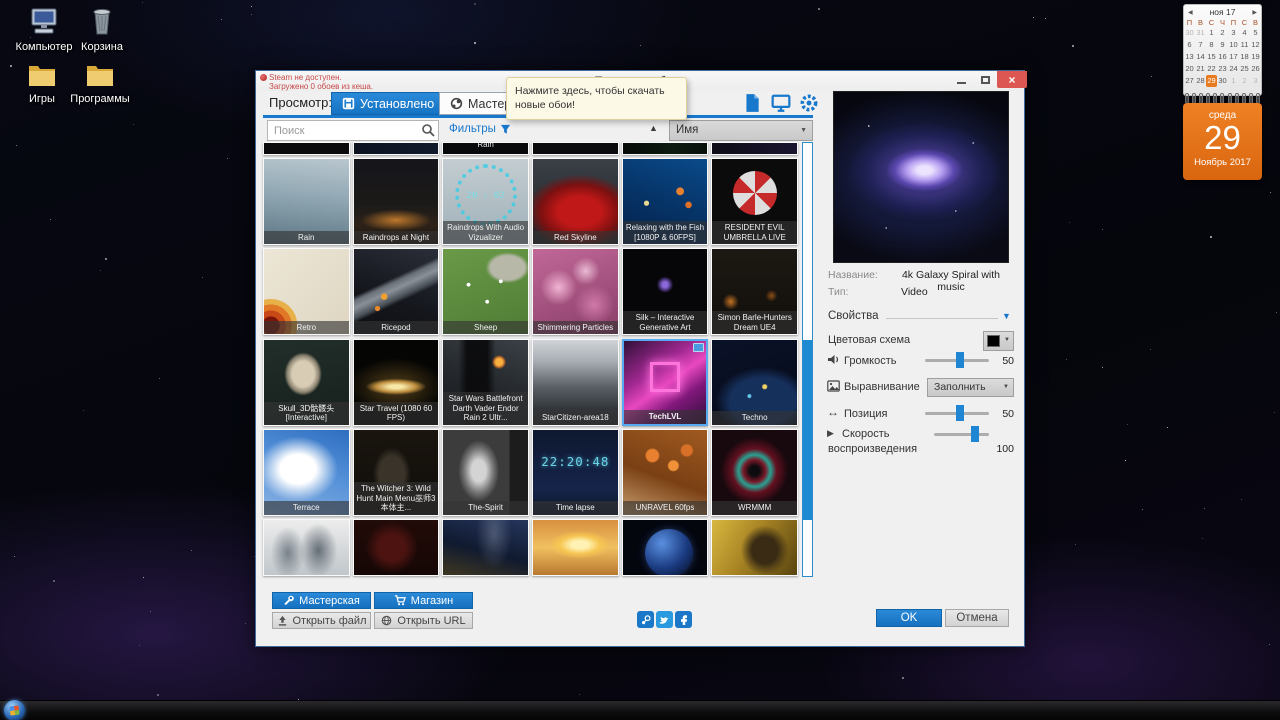  I want to click on calendar-day: 23, so click(1222, 69).